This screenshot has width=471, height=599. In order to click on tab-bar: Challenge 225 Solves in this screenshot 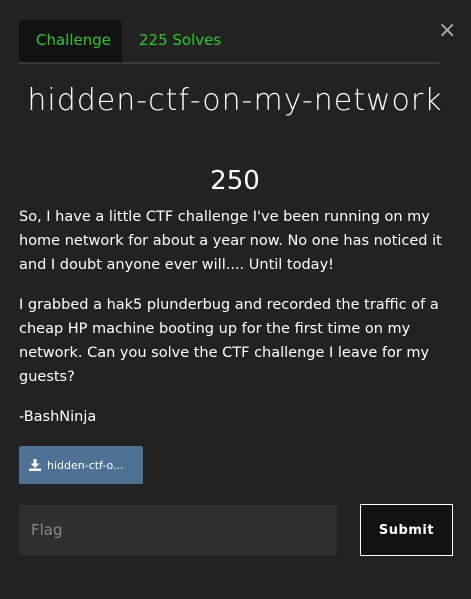, I will do `click(229, 42)`.